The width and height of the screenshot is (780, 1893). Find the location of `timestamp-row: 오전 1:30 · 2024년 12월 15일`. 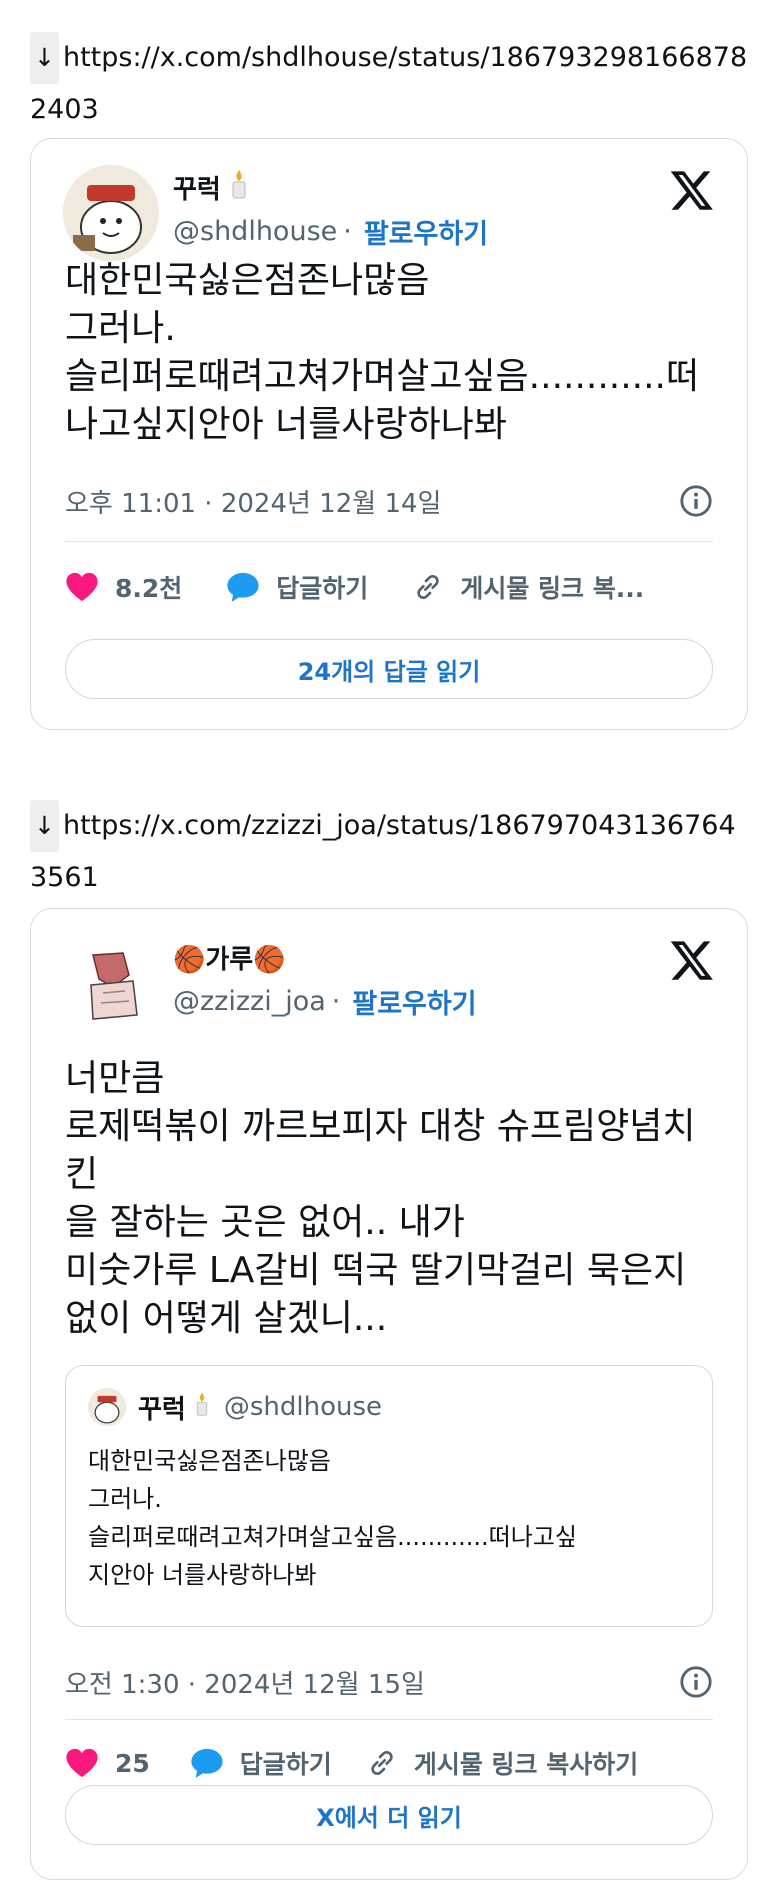

timestamp-row: 오전 1:30 · 2024년 12월 15일 is located at coordinates (389, 1682).